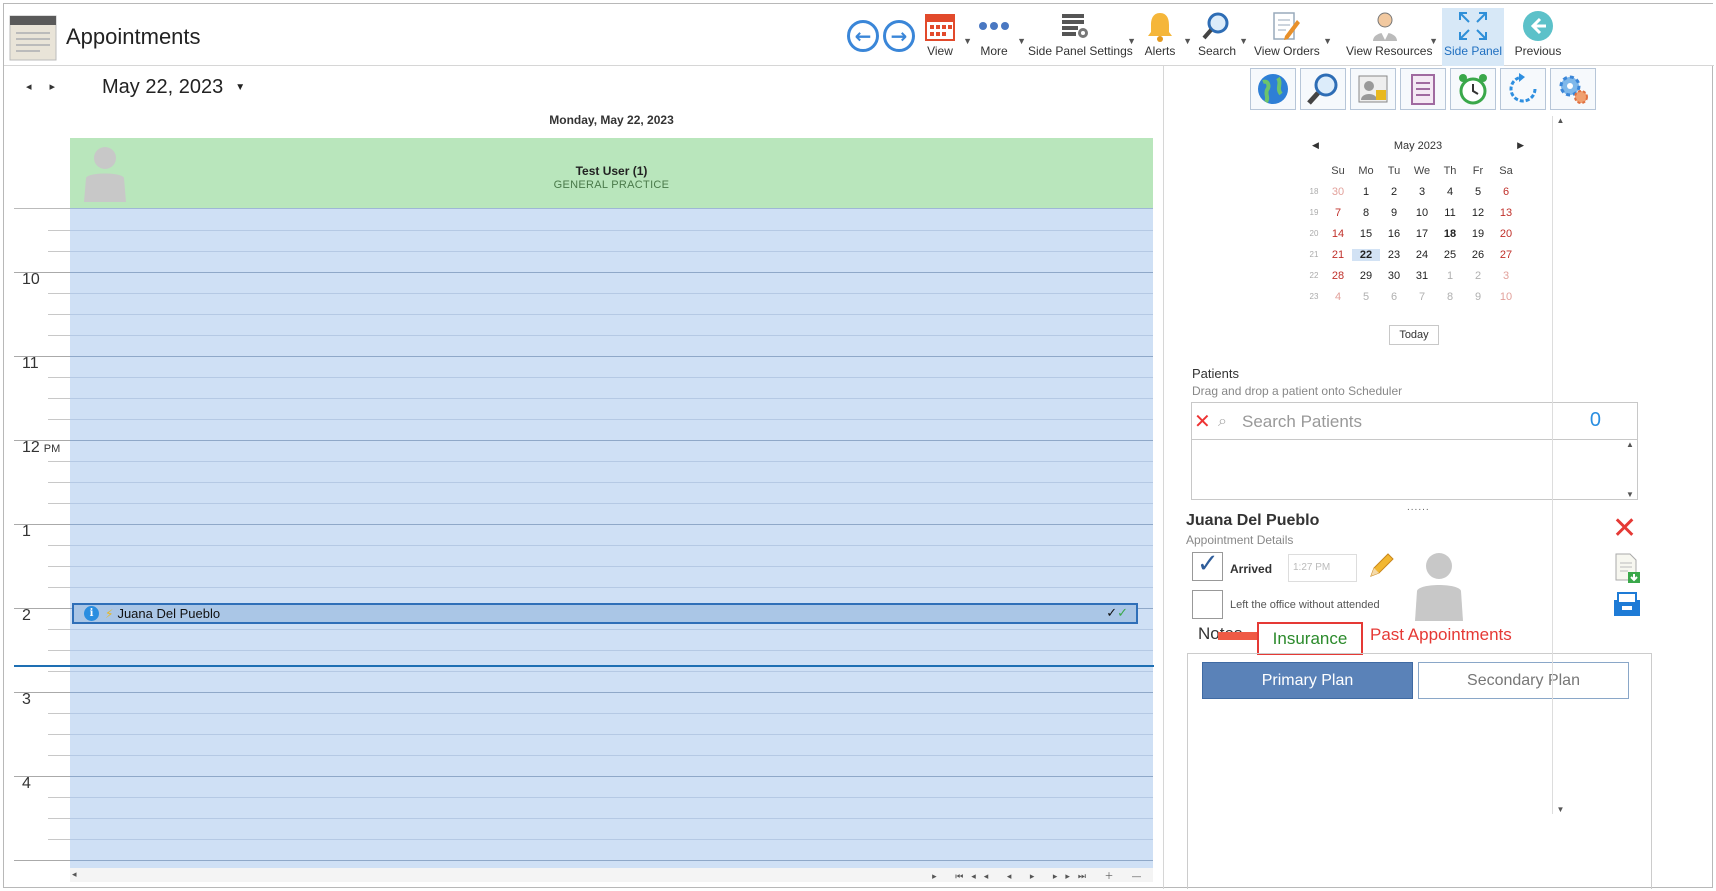 The height and width of the screenshot is (891, 1716). Describe the element at coordinates (1310, 638) in the screenshot. I see `tab-insurance: Insurance` at that location.